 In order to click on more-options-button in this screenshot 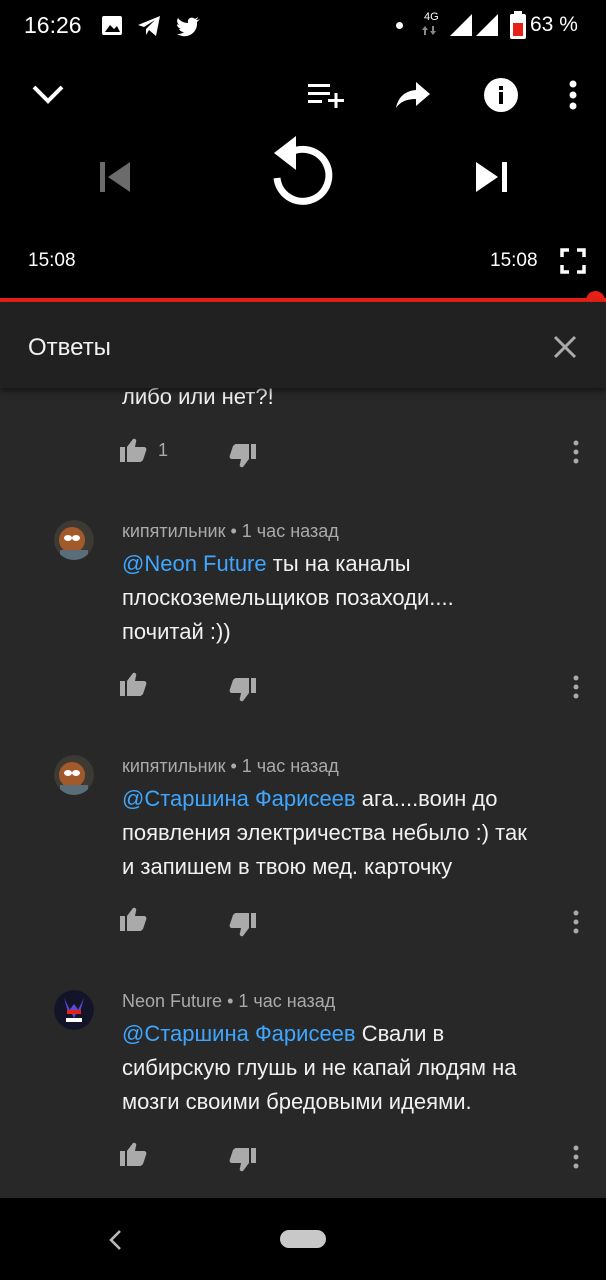, I will do `click(573, 95)`.